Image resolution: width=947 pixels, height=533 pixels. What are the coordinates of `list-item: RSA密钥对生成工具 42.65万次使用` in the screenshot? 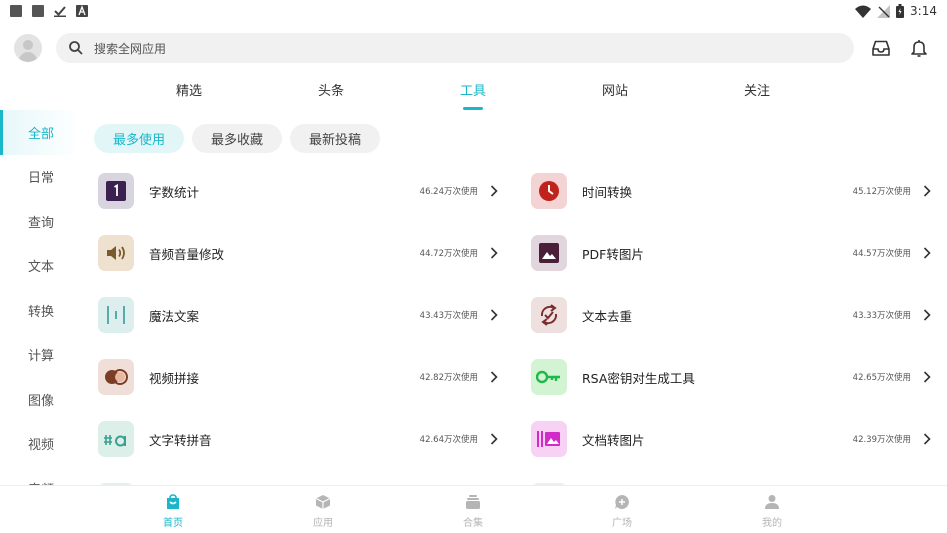 It's located at (731, 377).